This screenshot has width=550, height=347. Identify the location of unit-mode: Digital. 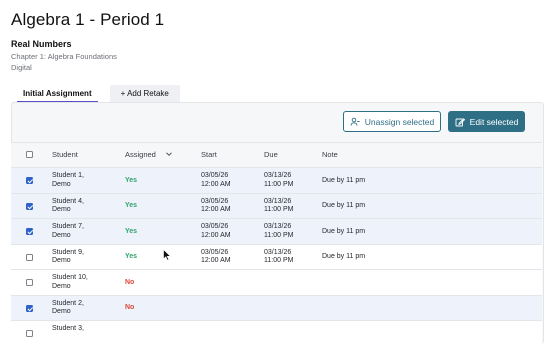
(21, 67).